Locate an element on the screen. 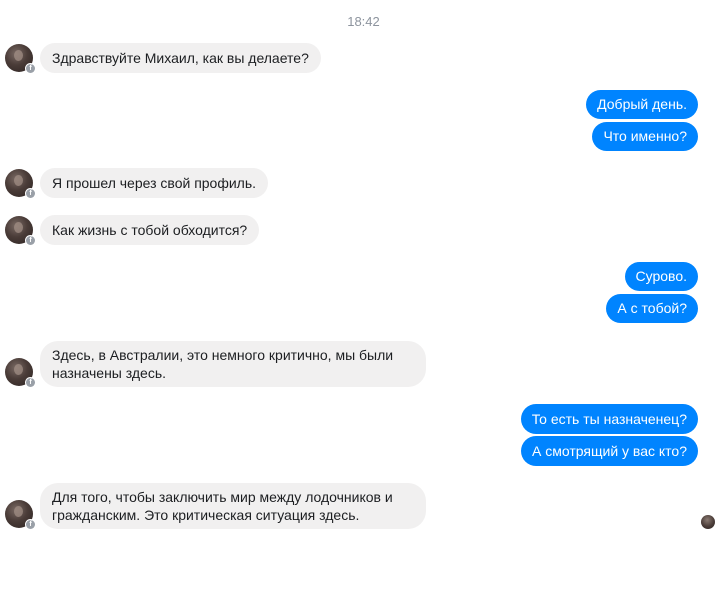 The height and width of the screenshot is (603, 727). message-timestamp: 18:42 is located at coordinates (363, 21).